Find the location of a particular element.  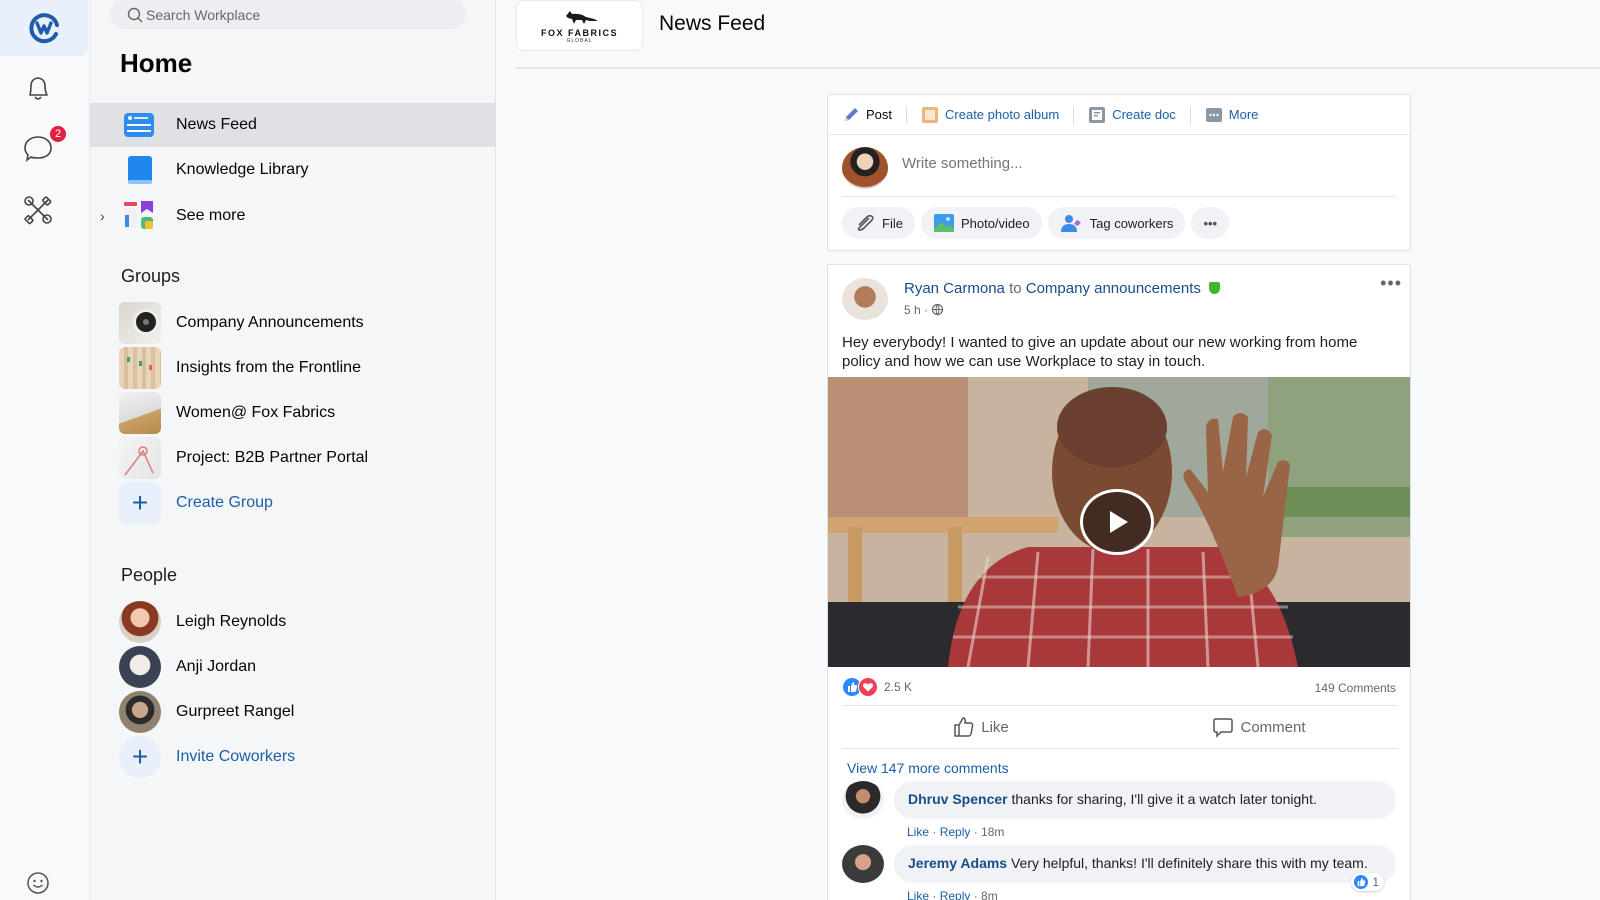

paperclip-icon is located at coordinates (865, 222).